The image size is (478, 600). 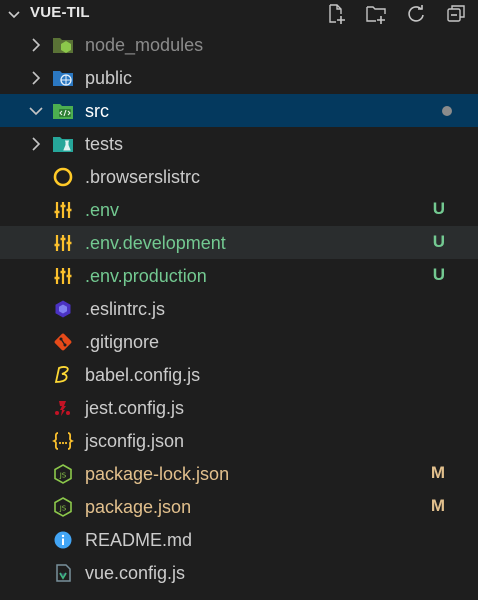 What do you see at coordinates (63, 309) in the screenshot?
I see `eslint-icon` at bounding box center [63, 309].